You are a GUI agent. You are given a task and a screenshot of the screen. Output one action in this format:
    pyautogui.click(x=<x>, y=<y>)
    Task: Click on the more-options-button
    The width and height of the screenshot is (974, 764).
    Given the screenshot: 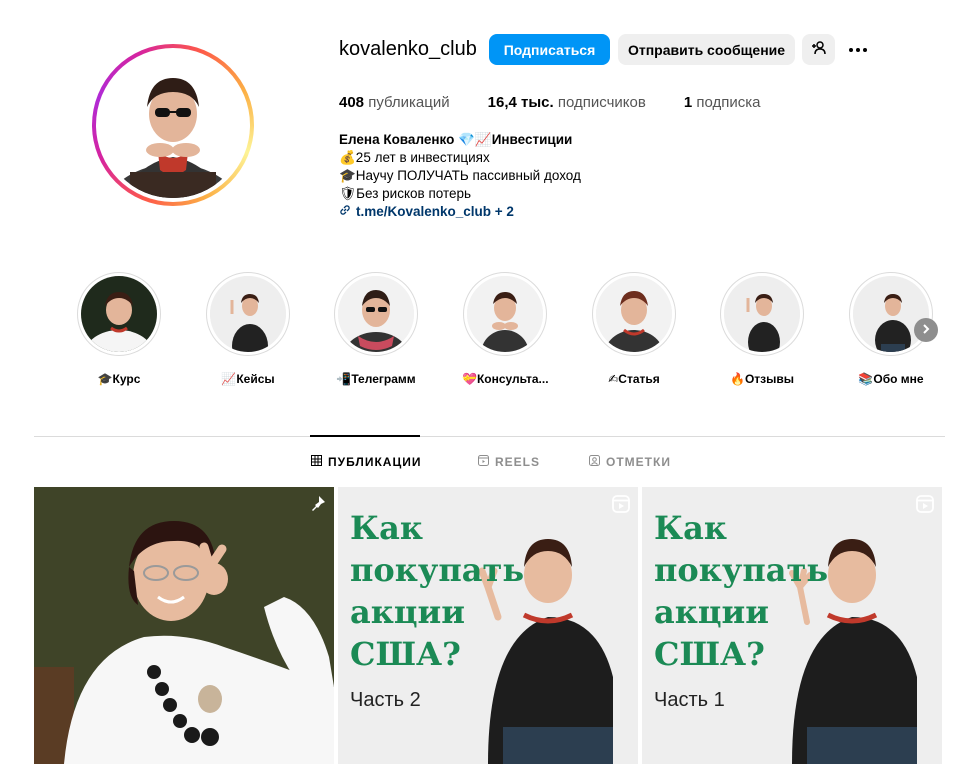 What is the action you would take?
    pyautogui.click(x=858, y=49)
    